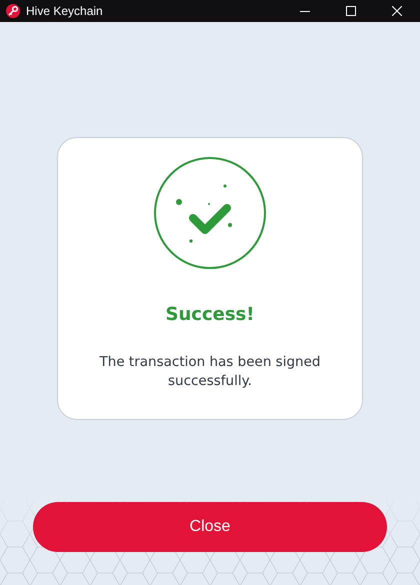 Image resolution: width=420 pixels, height=585 pixels. What do you see at coordinates (210, 527) in the screenshot?
I see `close-dialog-button: Close` at bounding box center [210, 527].